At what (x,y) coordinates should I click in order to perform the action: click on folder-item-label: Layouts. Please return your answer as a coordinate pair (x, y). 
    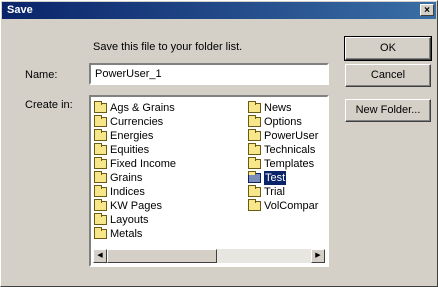
    Looking at the image, I should click on (129, 220).